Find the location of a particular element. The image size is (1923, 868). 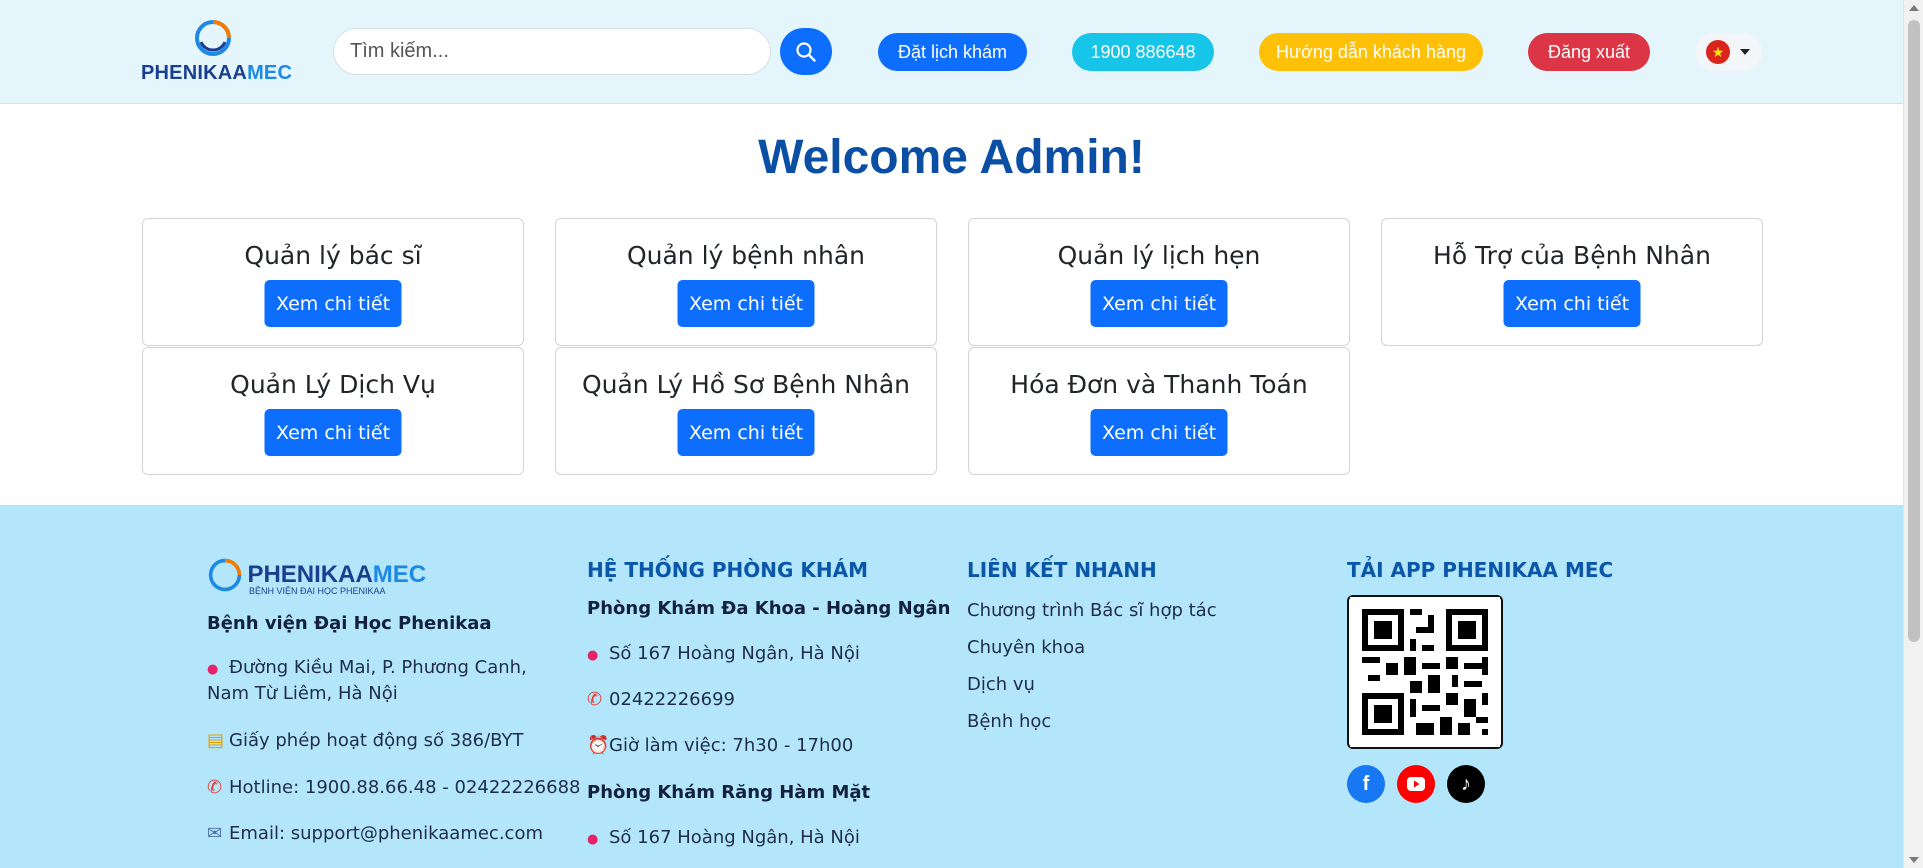

book-appointment-button: Đặt lịch khám is located at coordinates (952, 52).